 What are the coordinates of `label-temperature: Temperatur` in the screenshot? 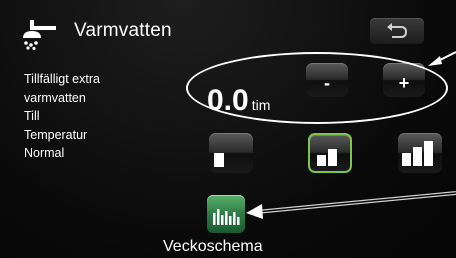 It's located at (56, 134).